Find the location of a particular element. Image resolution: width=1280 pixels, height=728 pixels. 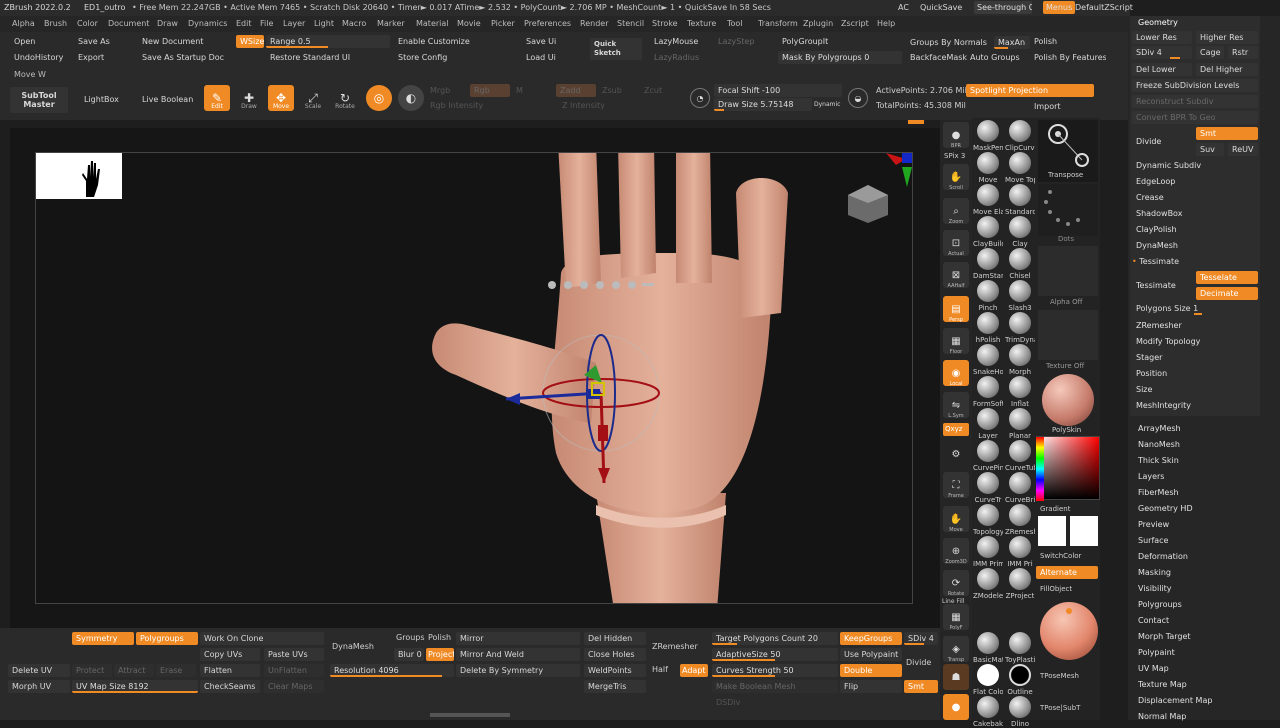

brush-damstandard: DamStandard is located at coordinates (988, 264).